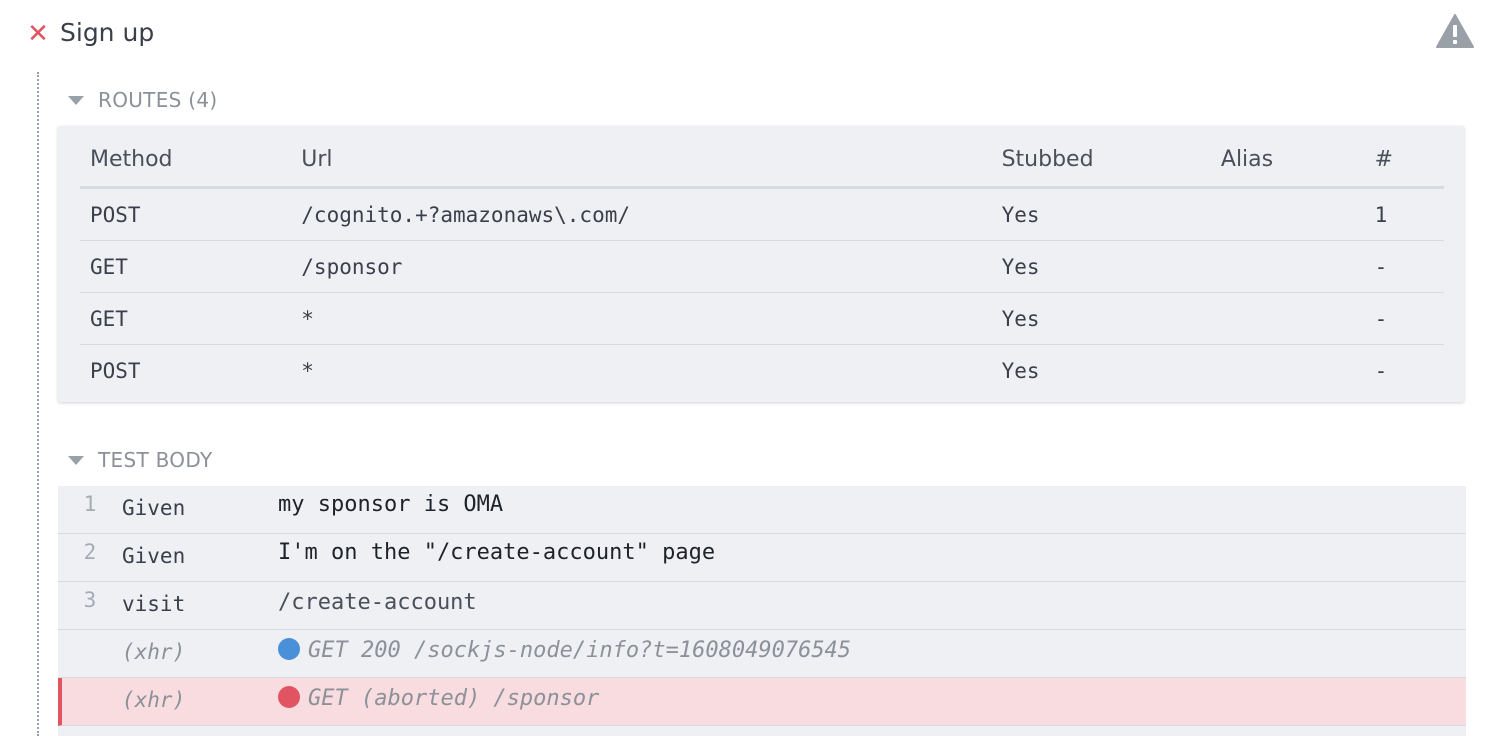 The width and height of the screenshot is (1486, 736). What do you see at coordinates (186, 160) in the screenshot?
I see `column-header-method: Method` at bounding box center [186, 160].